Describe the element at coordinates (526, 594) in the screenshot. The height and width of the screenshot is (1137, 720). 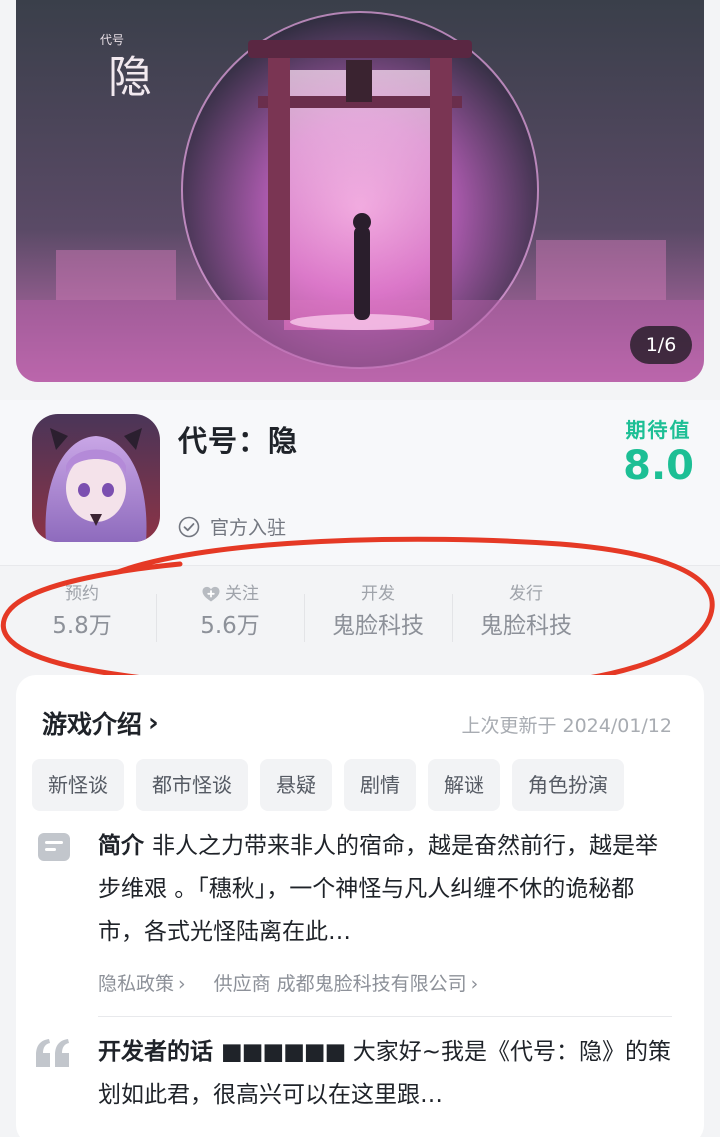
I see `stat-label: 发行` at that location.